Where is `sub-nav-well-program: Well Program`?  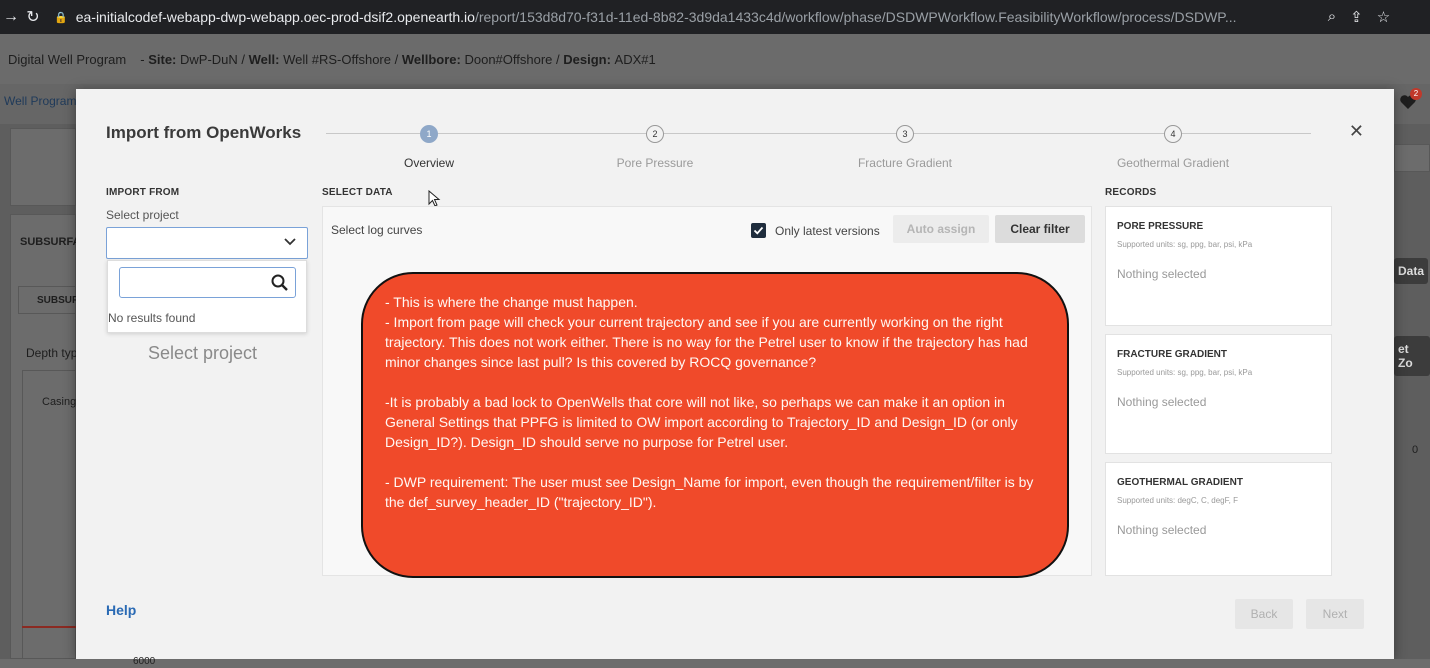
sub-nav-well-program: Well Program is located at coordinates (40, 101).